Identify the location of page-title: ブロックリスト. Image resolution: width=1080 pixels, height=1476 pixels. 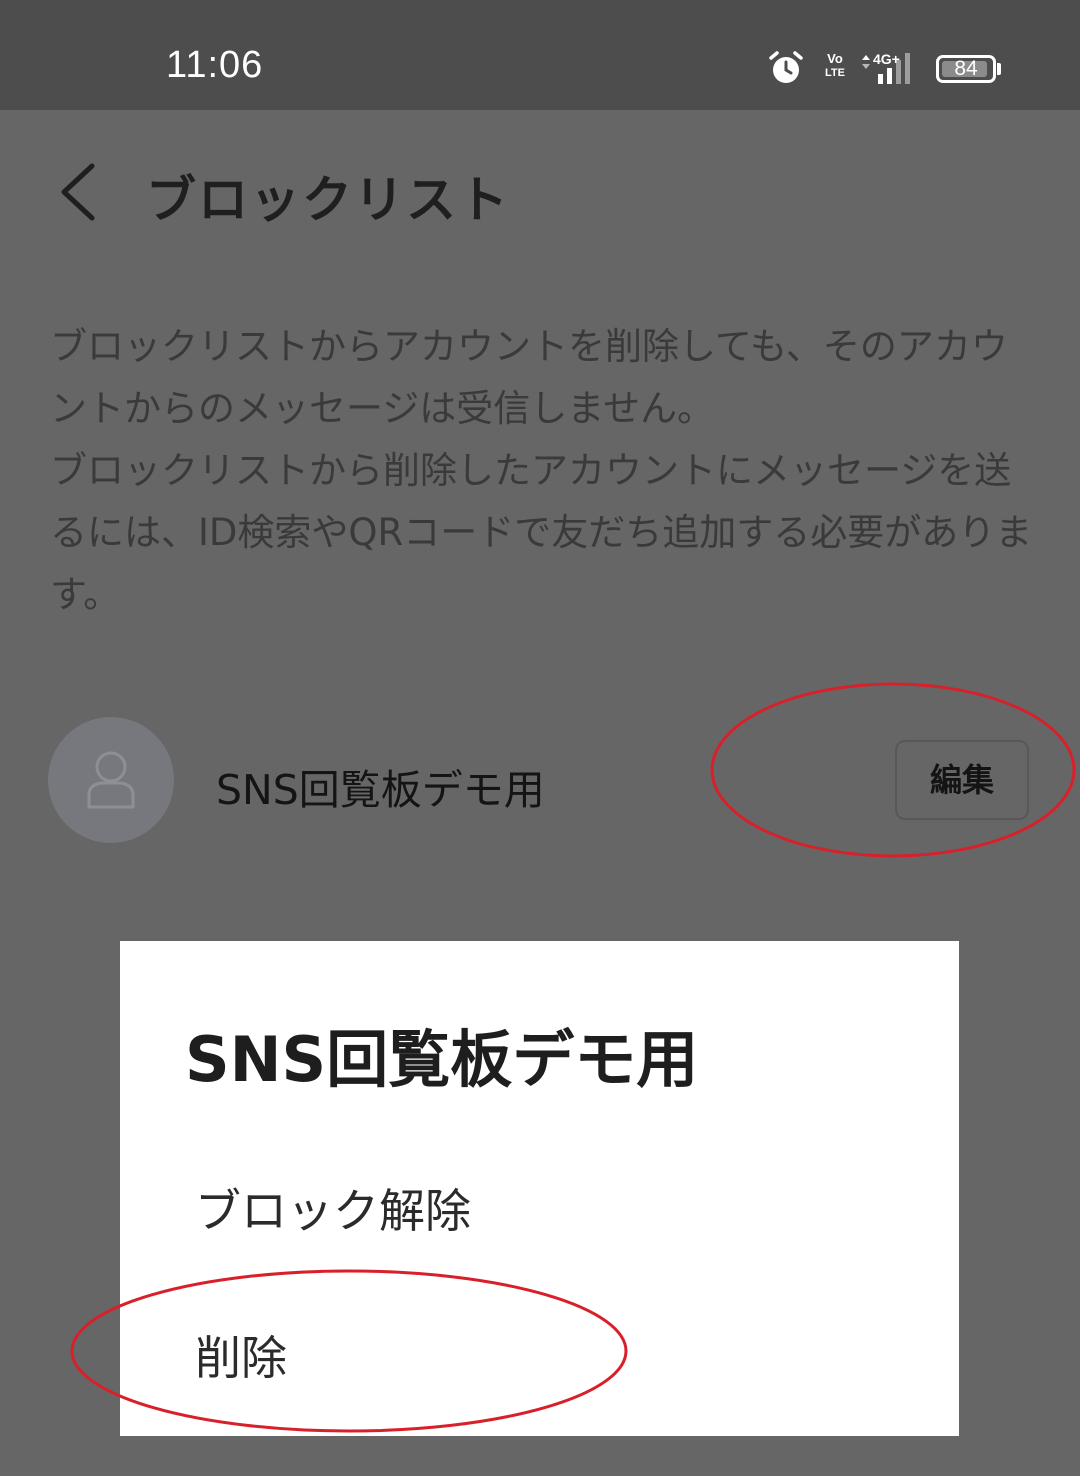
(328, 200).